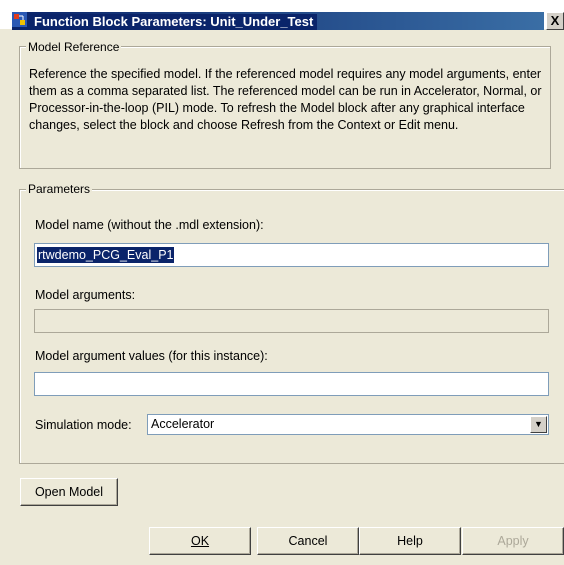 Image resolution: width=564 pixels, height=565 pixels. I want to click on ok-button-label: OK, so click(200, 541).